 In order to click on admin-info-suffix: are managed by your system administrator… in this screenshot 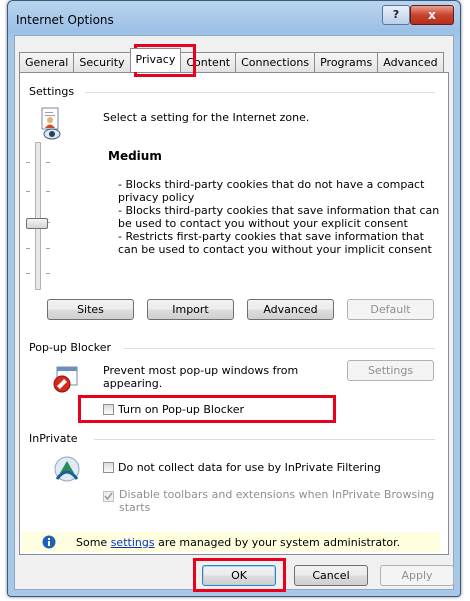, I will do `click(277, 542)`.